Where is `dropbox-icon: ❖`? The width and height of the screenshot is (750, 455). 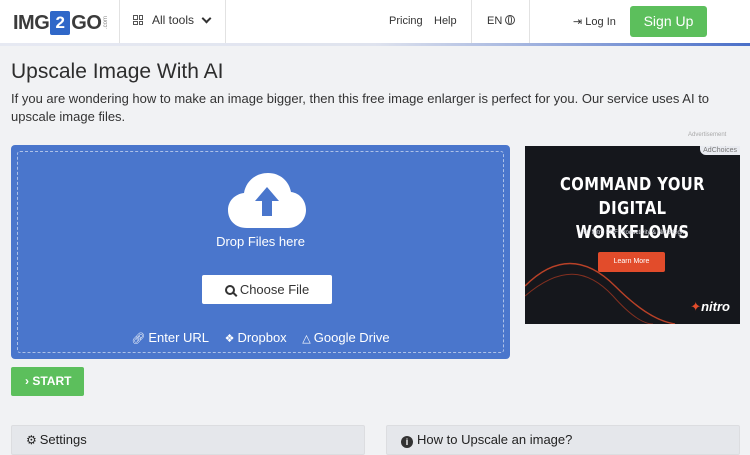
dropbox-icon: ❖ is located at coordinates (229, 339).